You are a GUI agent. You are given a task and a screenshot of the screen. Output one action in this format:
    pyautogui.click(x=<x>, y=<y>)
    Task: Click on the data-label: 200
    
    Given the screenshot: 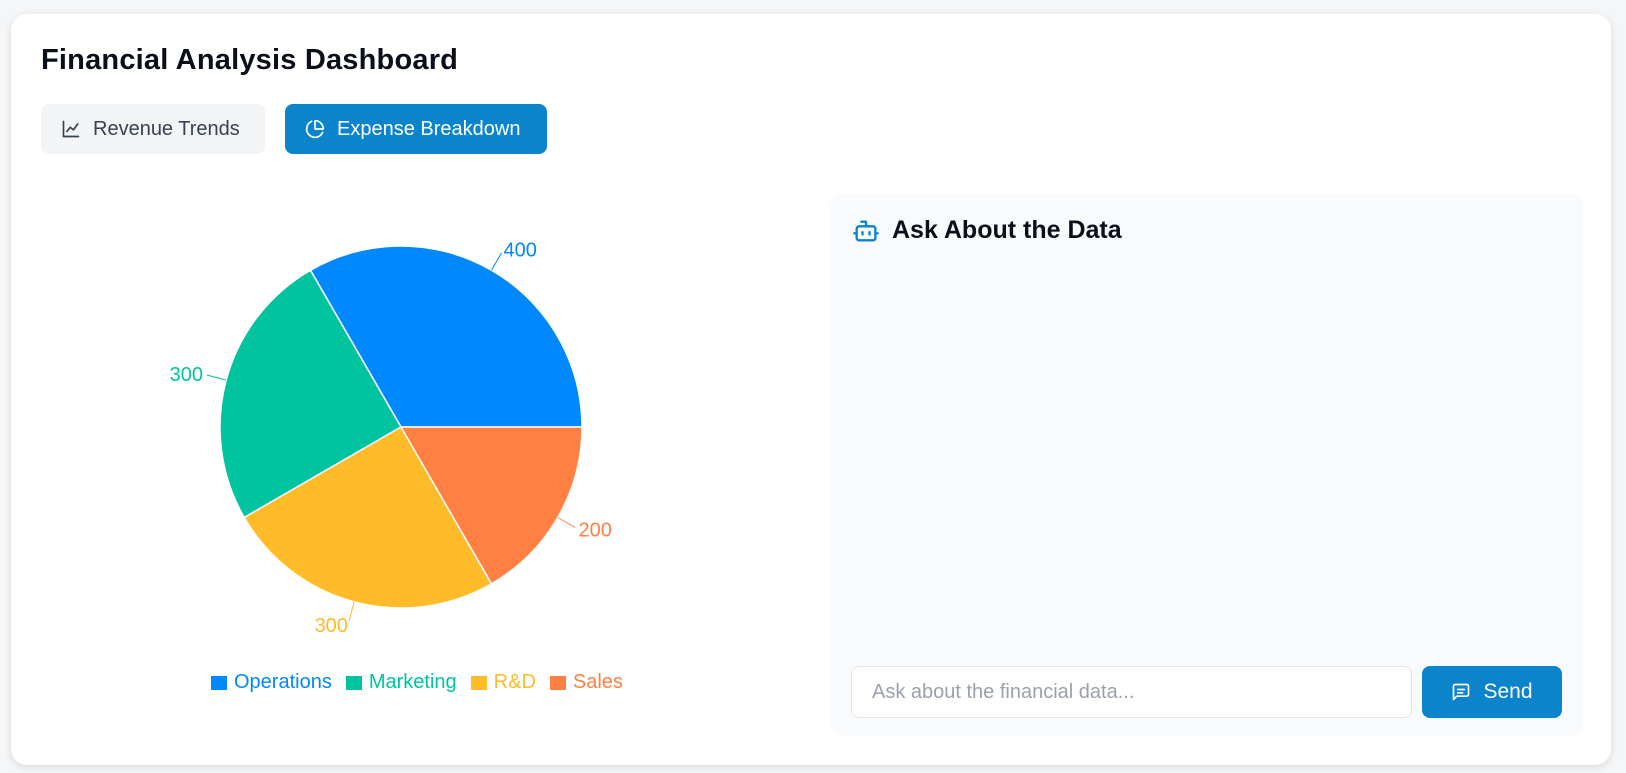 What is the action you would take?
    pyautogui.click(x=595, y=531)
    